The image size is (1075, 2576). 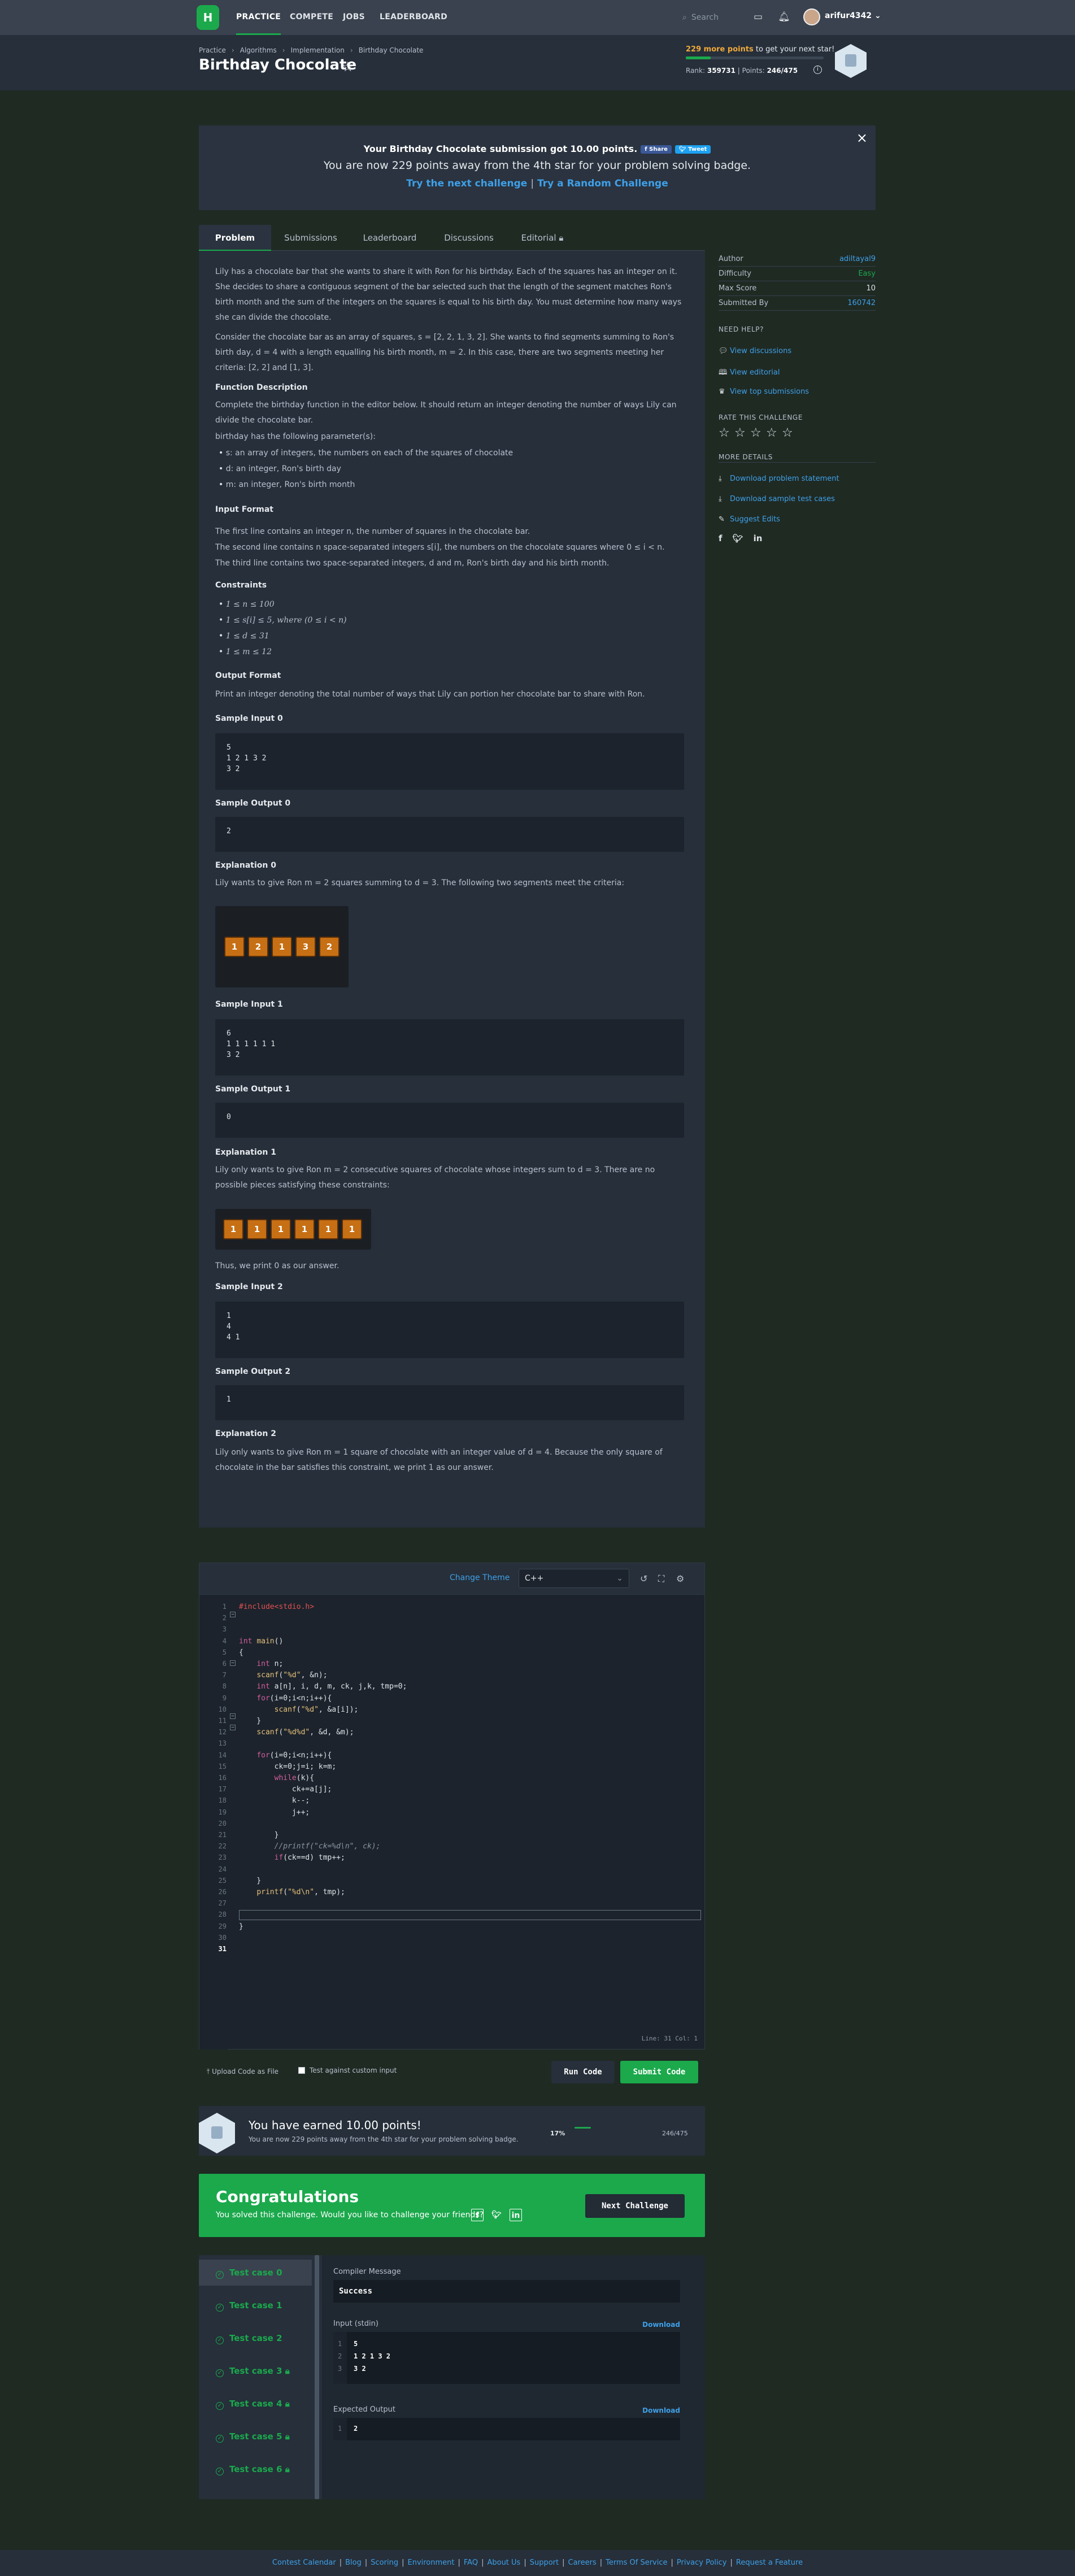 What do you see at coordinates (258, 17) in the screenshot?
I see `nav-practice: PRACTICE` at bounding box center [258, 17].